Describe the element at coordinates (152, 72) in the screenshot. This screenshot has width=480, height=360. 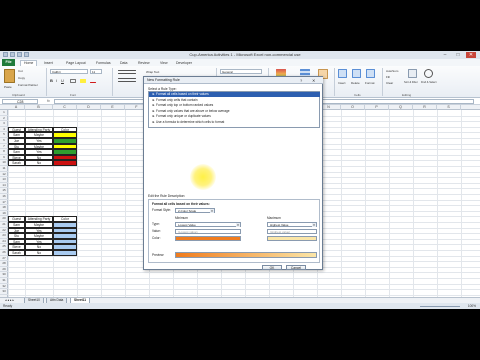
I see `wrap-text-button: Wrap Text` at that location.